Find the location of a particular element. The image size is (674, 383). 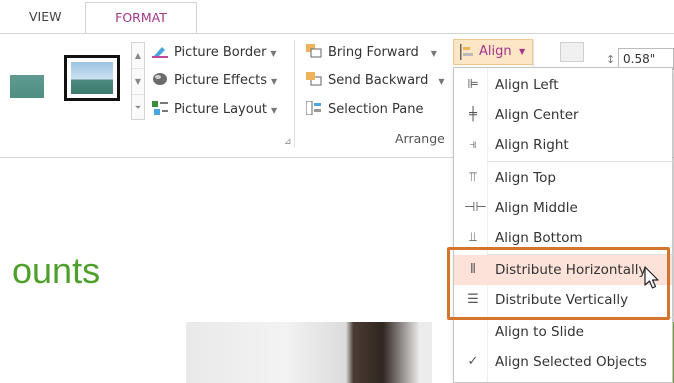

align-top-icon: ⫪ is located at coordinates (473, 177).